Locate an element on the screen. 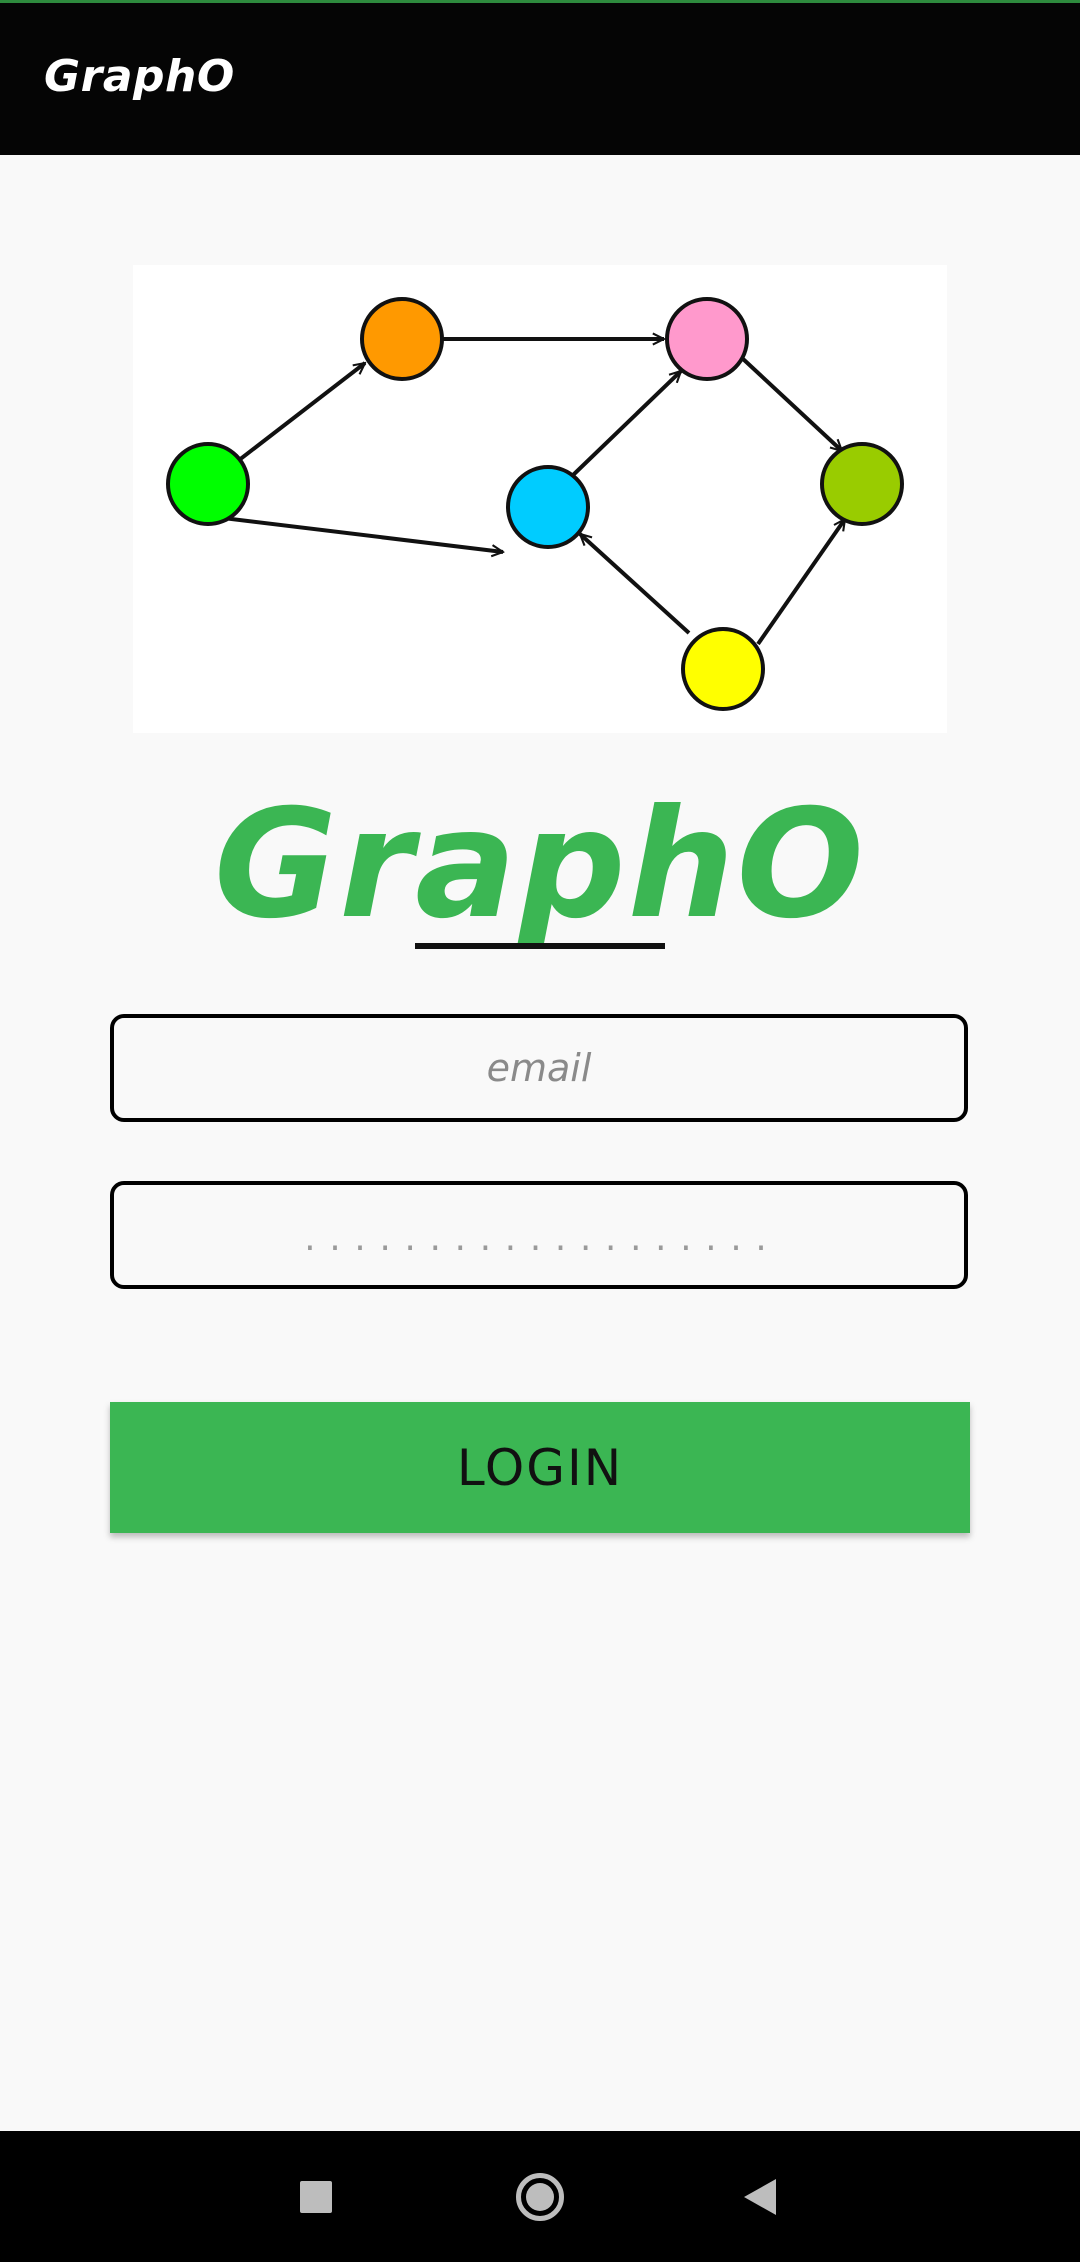 The width and height of the screenshot is (1080, 2262). graph-diagram is located at coordinates (535, 504).